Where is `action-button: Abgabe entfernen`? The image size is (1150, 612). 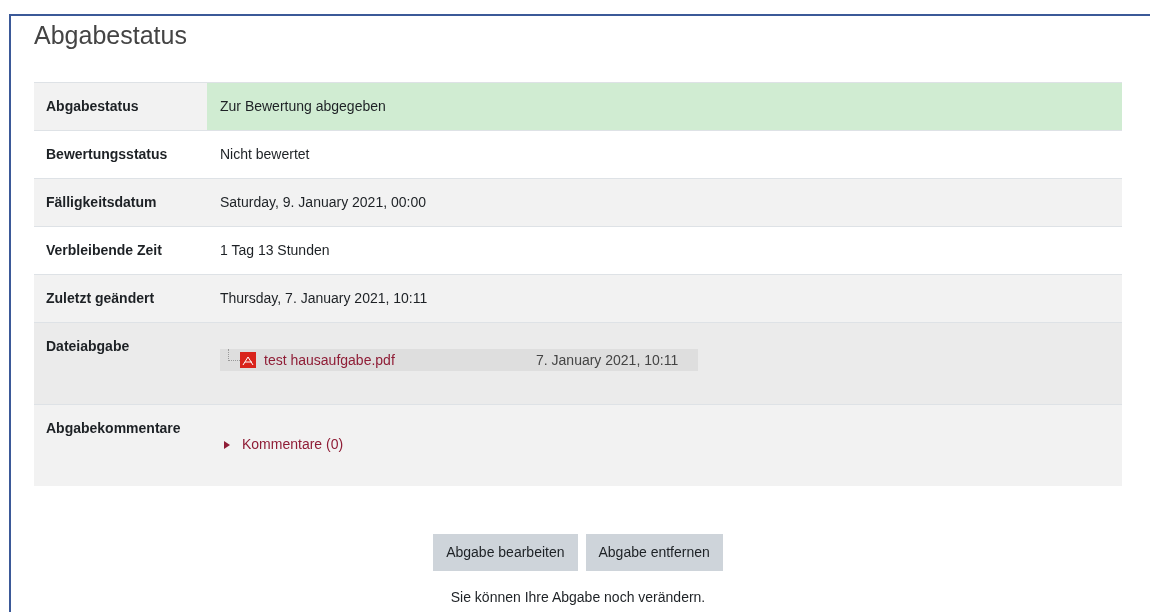 action-button: Abgabe entfernen is located at coordinates (654, 552).